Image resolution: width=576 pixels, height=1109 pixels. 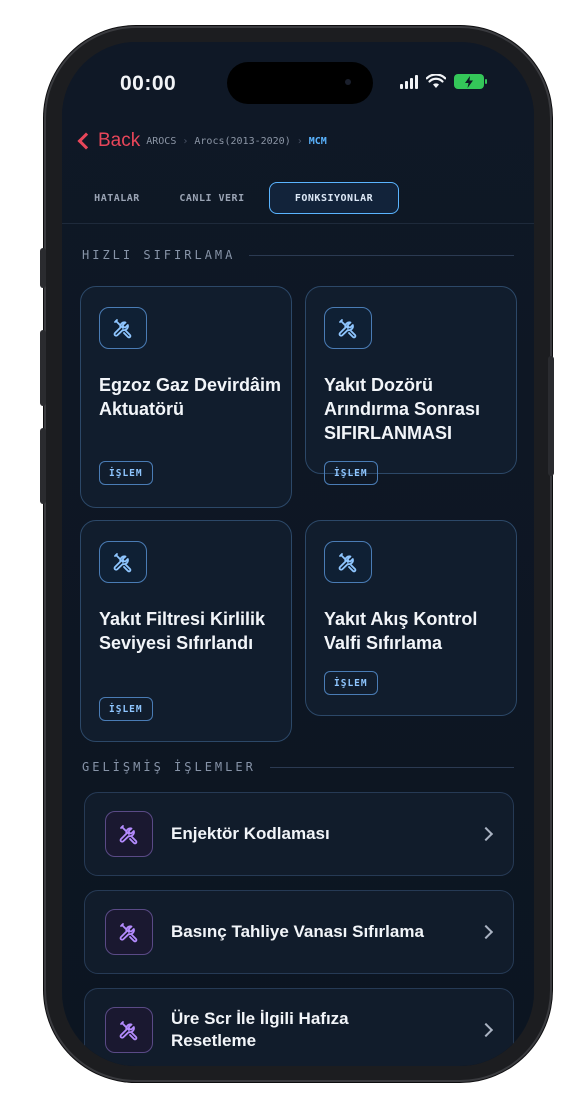 What do you see at coordinates (470, 81) in the screenshot?
I see `battery-charging-icon` at bounding box center [470, 81].